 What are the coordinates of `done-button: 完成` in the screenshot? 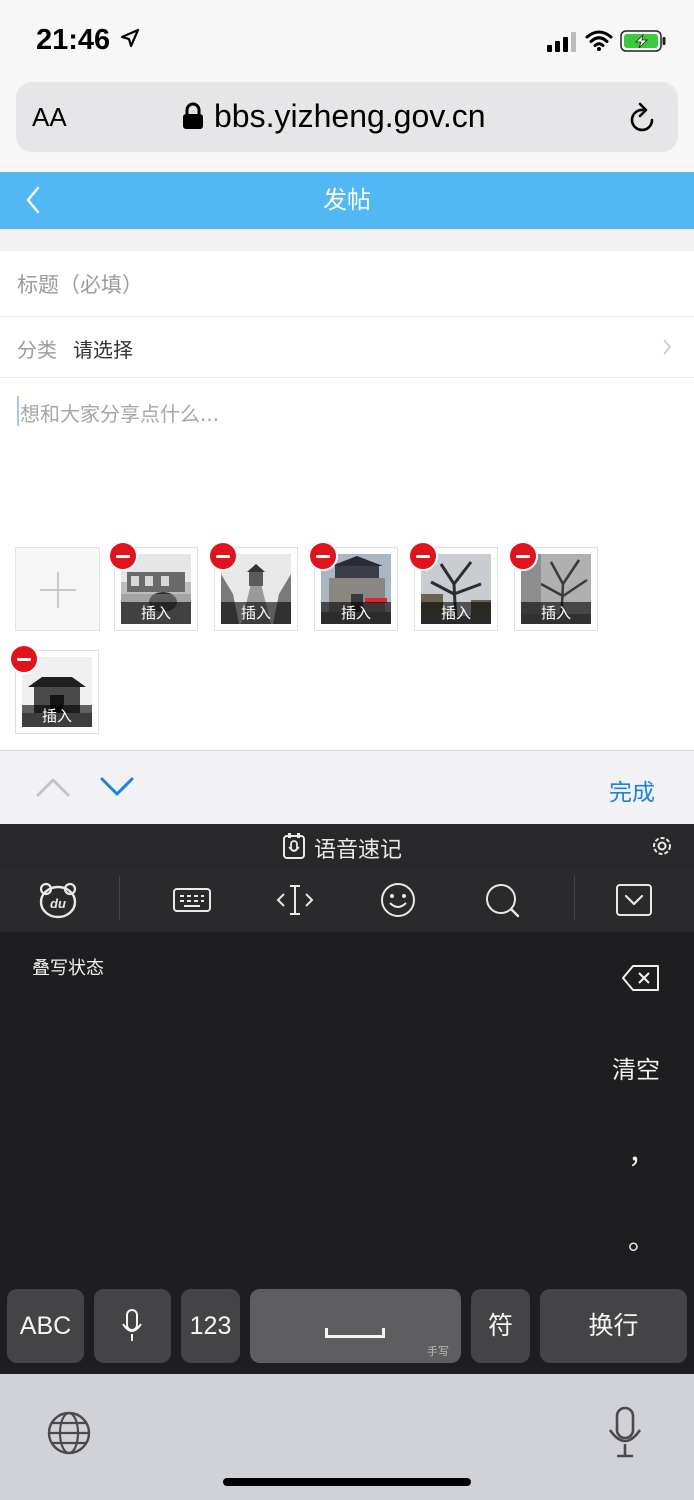 It's located at (632, 790).